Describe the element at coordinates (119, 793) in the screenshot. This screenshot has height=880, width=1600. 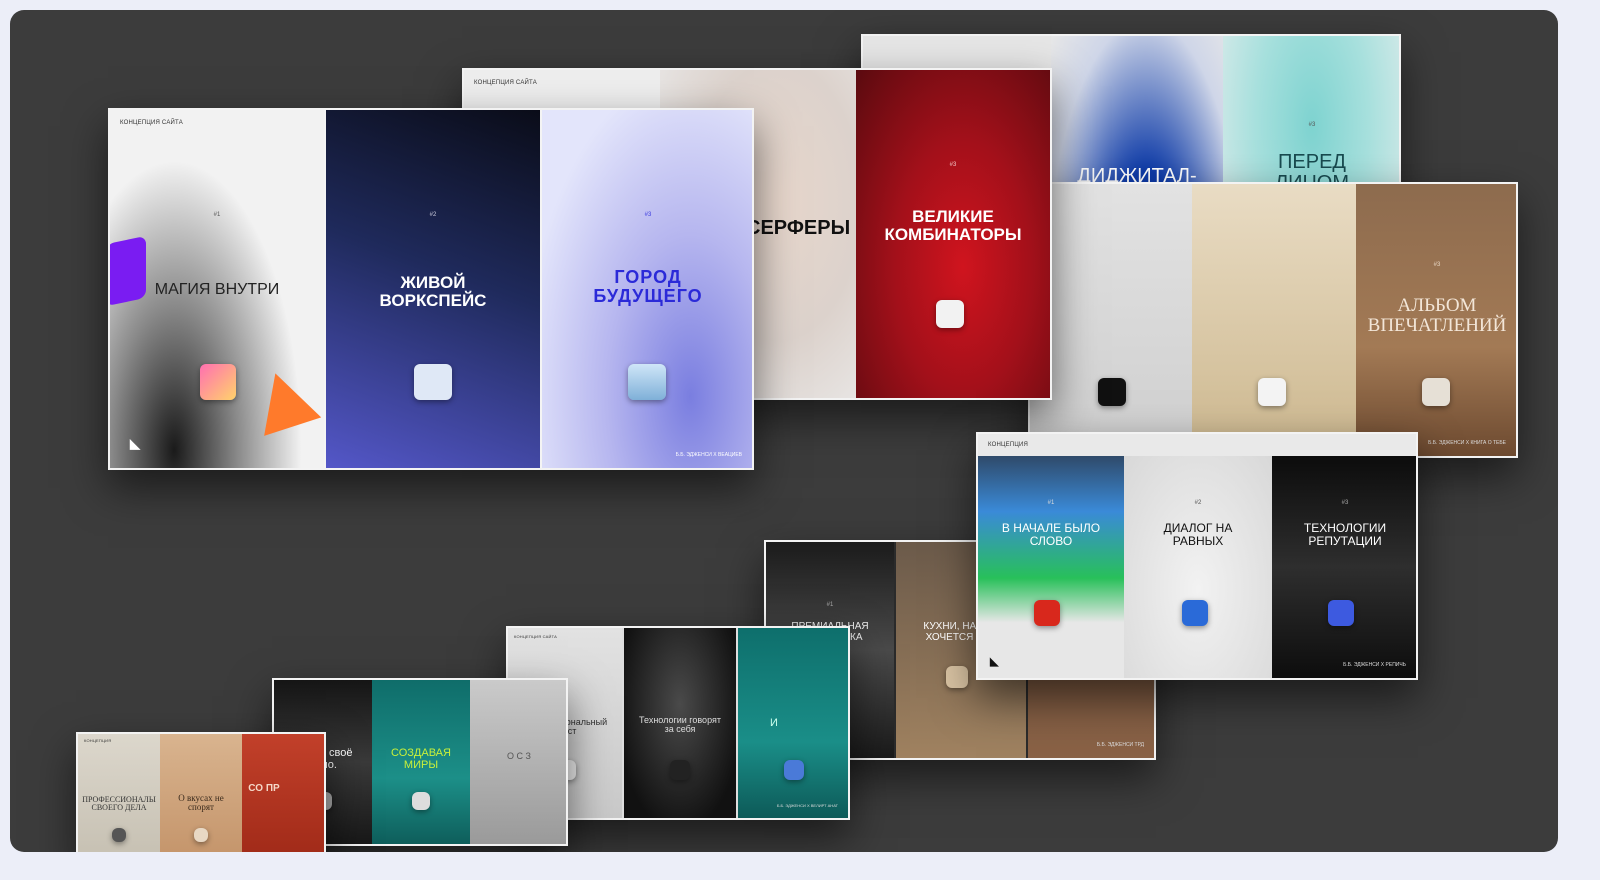
I see `panel-professionals: КОНЦЕПЦИЯ ПРОФЕССИОНАЛЫ СВОЕГО ДЕЛА` at that location.